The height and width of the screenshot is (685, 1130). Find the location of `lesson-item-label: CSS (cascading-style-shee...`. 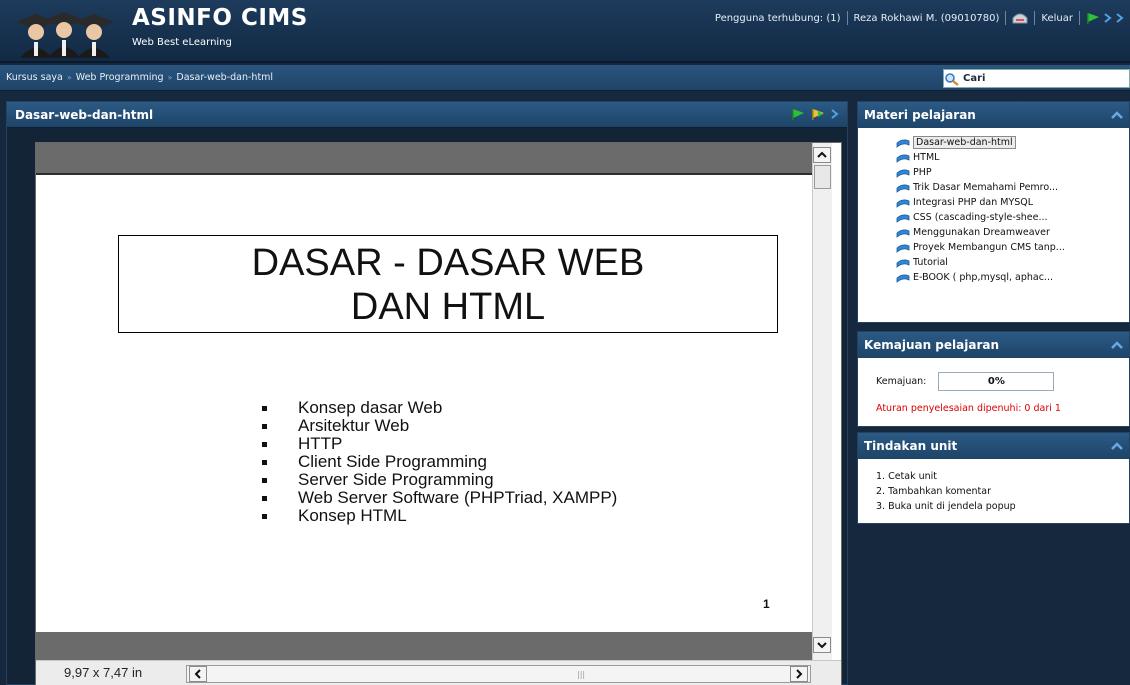

lesson-item-label: CSS (cascading-style-shee... is located at coordinates (980, 217).